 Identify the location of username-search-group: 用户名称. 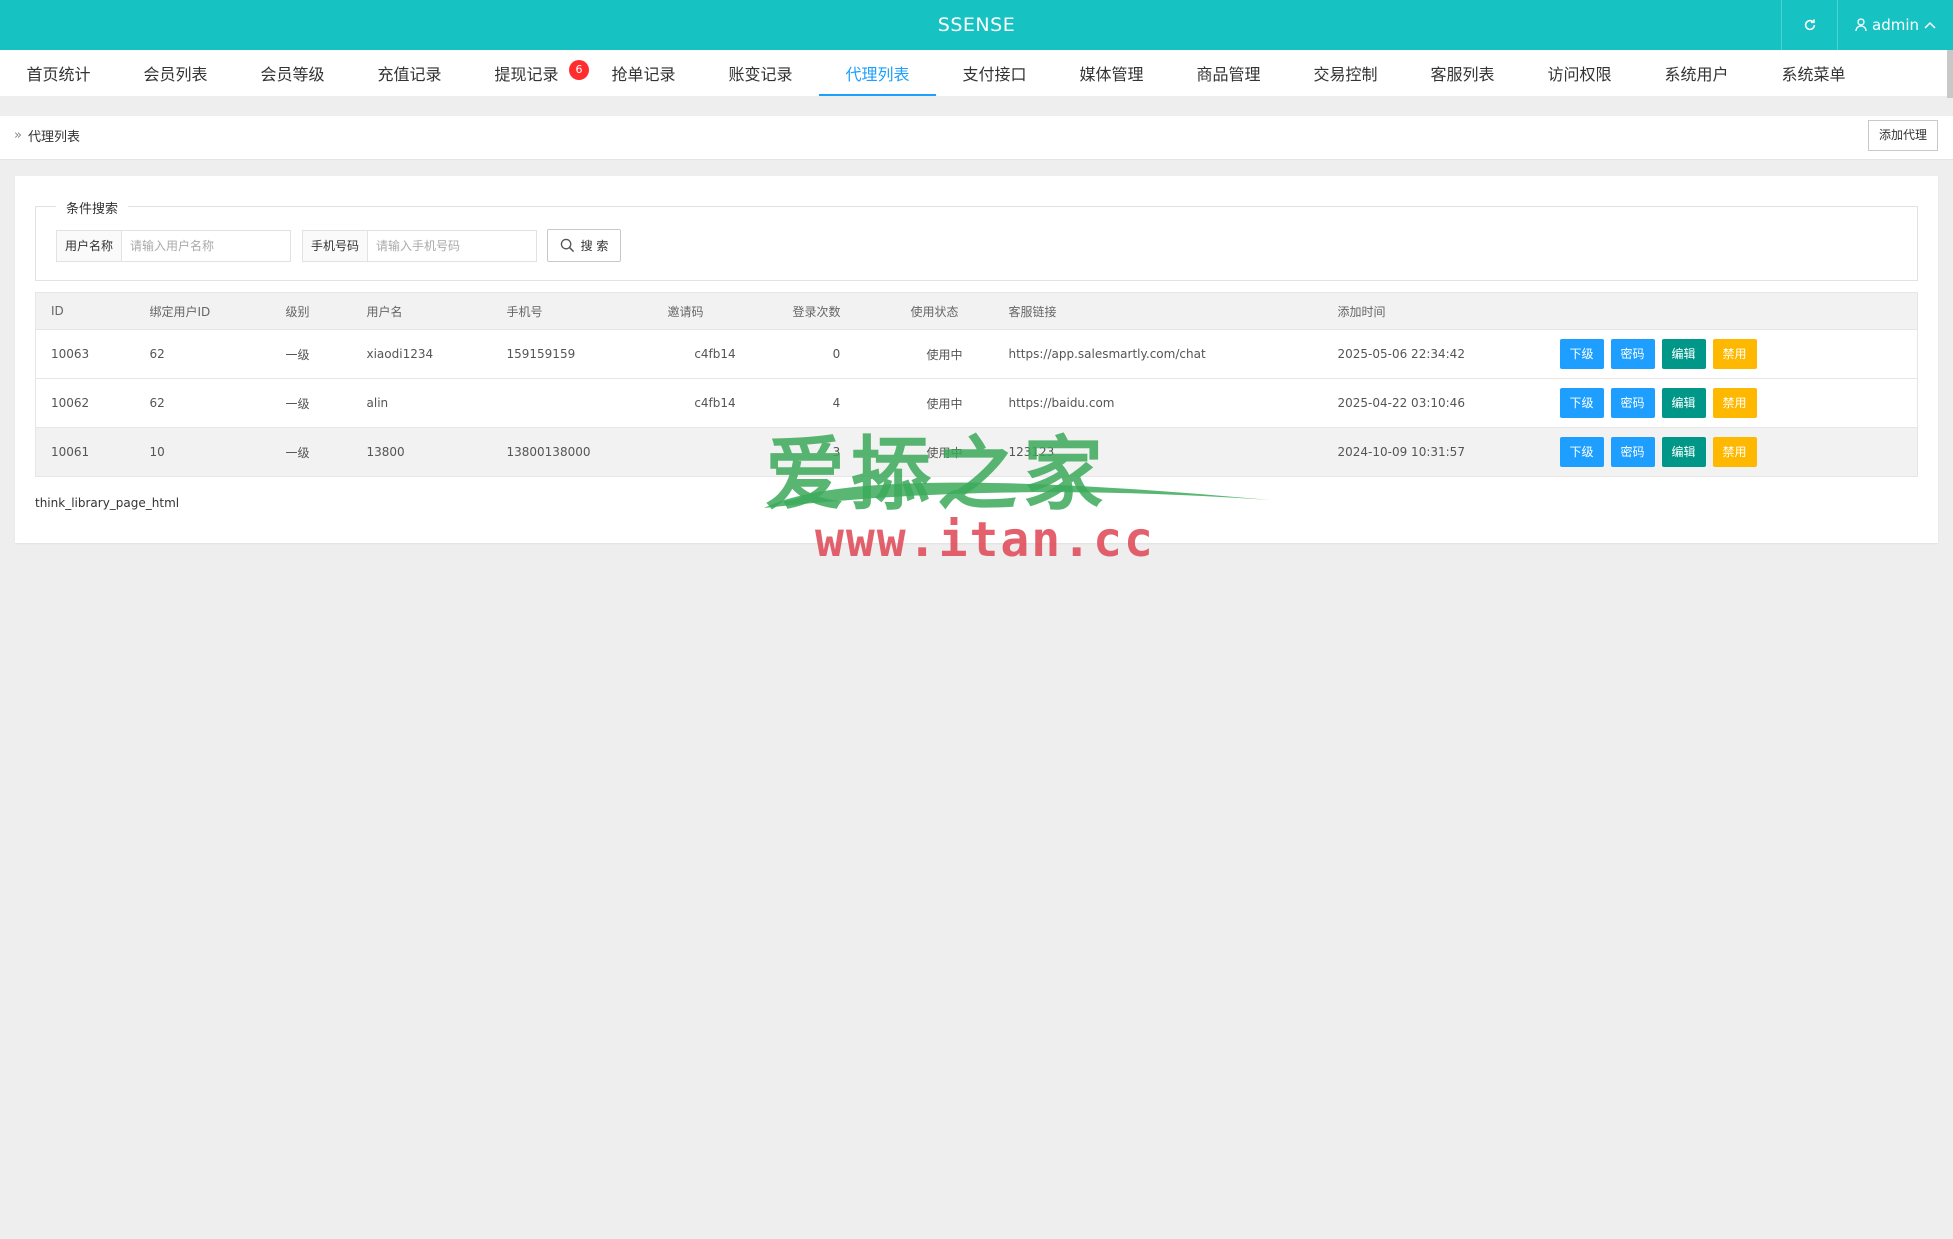
(174, 246).